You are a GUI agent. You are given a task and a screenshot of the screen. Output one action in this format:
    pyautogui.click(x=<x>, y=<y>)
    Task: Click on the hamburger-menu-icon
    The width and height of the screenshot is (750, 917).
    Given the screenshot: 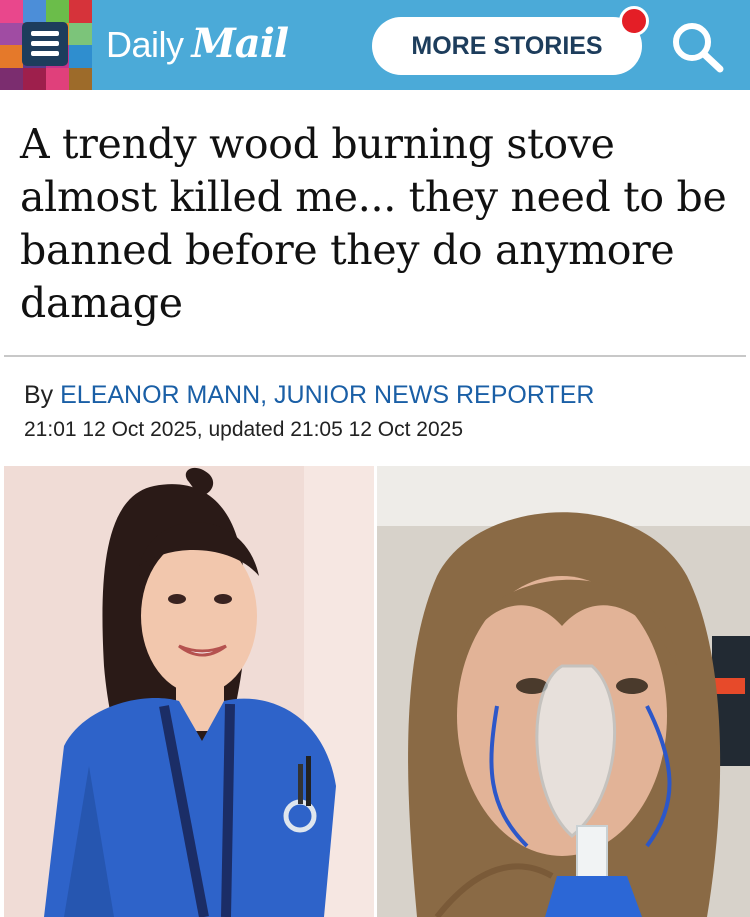 What is the action you would take?
    pyautogui.click(x=45, y=44)
    